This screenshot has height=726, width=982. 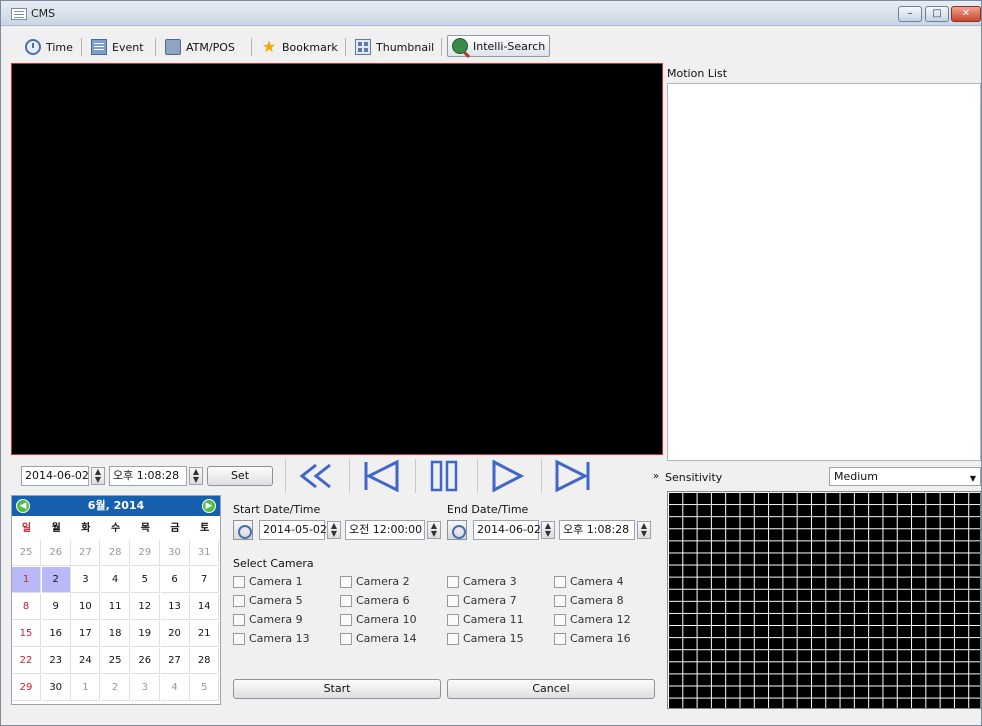 I want to click on calendar-day: 12, so click(x=145, y=607).